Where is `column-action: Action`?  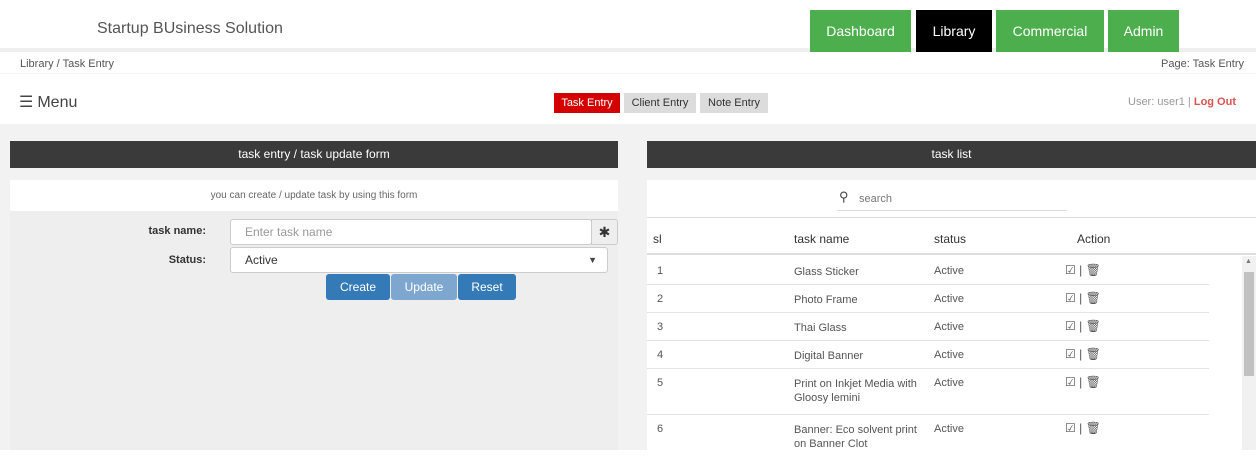 column-action: Action is located at coordinates (1094, 239).